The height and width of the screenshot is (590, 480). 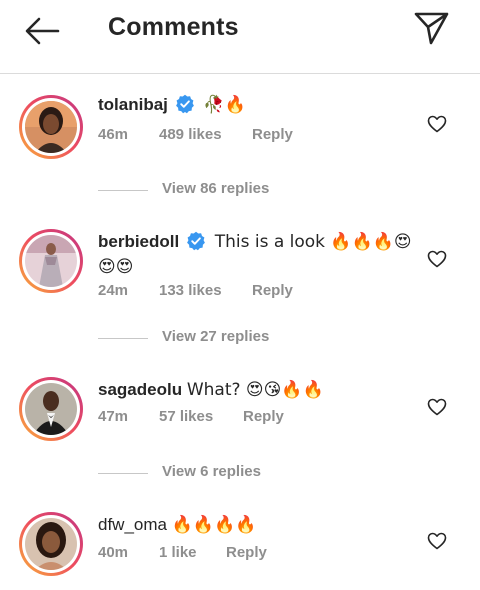 I want to click on comment-text: dfw_oma 🔥🔥🔥🔥, so click(x=258, y=525).